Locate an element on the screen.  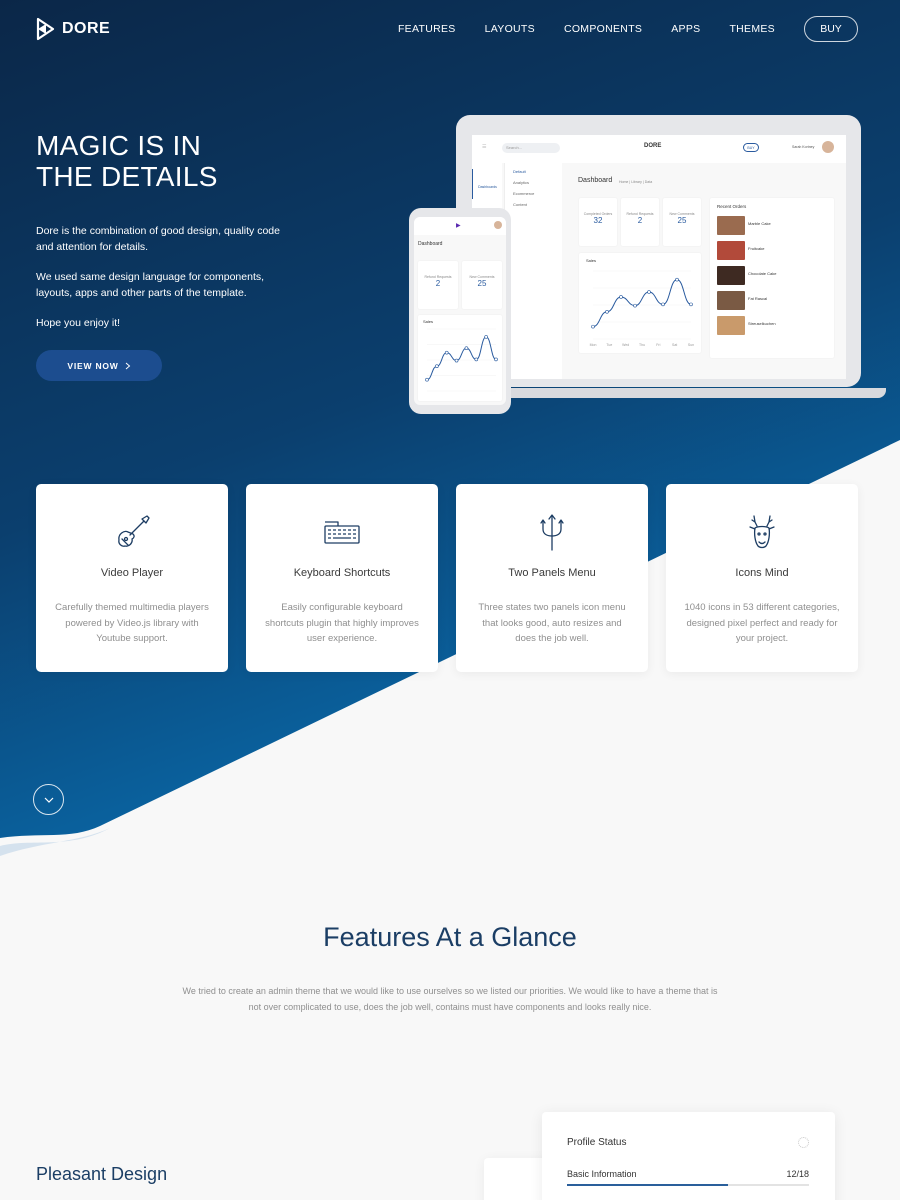
mockup-buy: BUY is located at coordinates (751, 147).